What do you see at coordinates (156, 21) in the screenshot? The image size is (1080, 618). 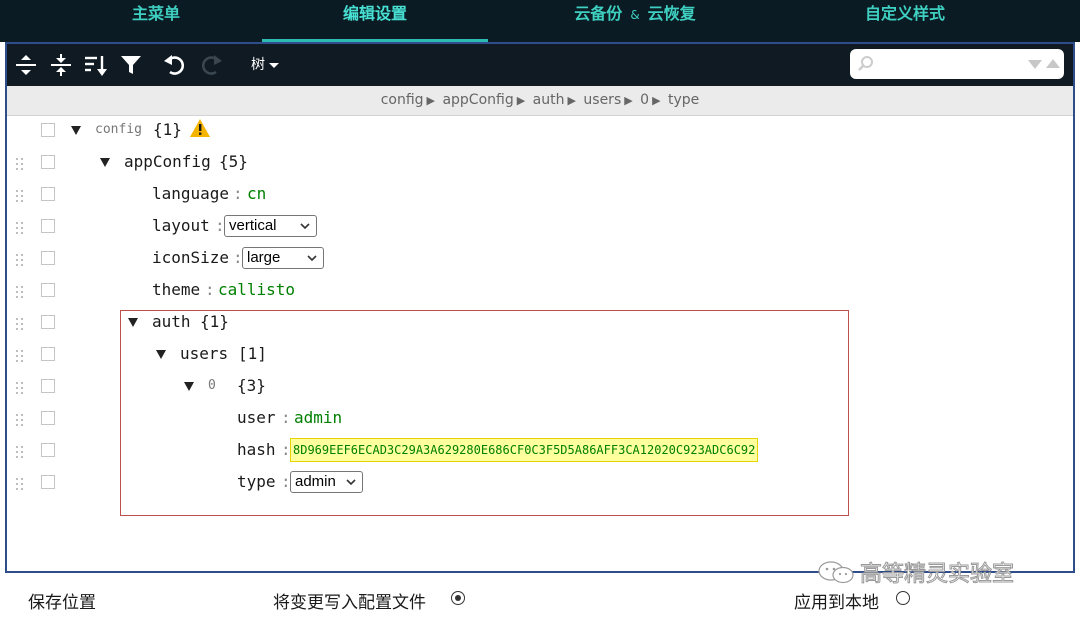 I see `tab-main-menu: 主菜单` at bounding box center [156, 21].